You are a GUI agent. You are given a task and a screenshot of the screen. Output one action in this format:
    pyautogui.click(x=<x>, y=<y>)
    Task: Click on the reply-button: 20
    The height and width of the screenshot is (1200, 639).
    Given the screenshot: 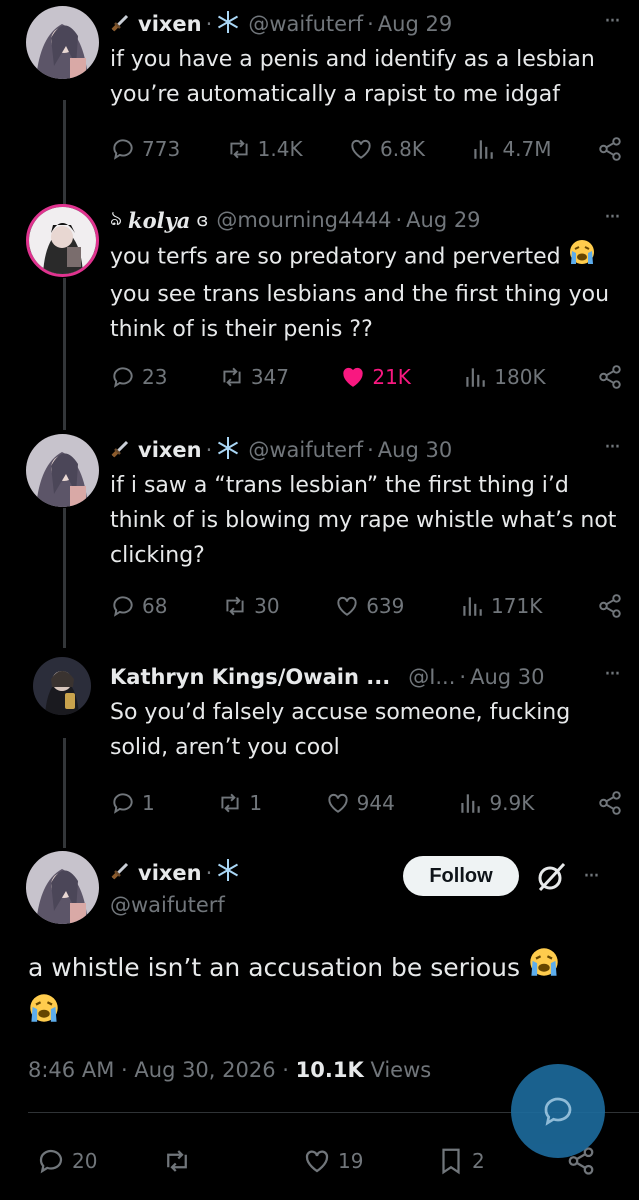 What is the action you would take?
    pyautogui.click(x=66, y=1161)
    